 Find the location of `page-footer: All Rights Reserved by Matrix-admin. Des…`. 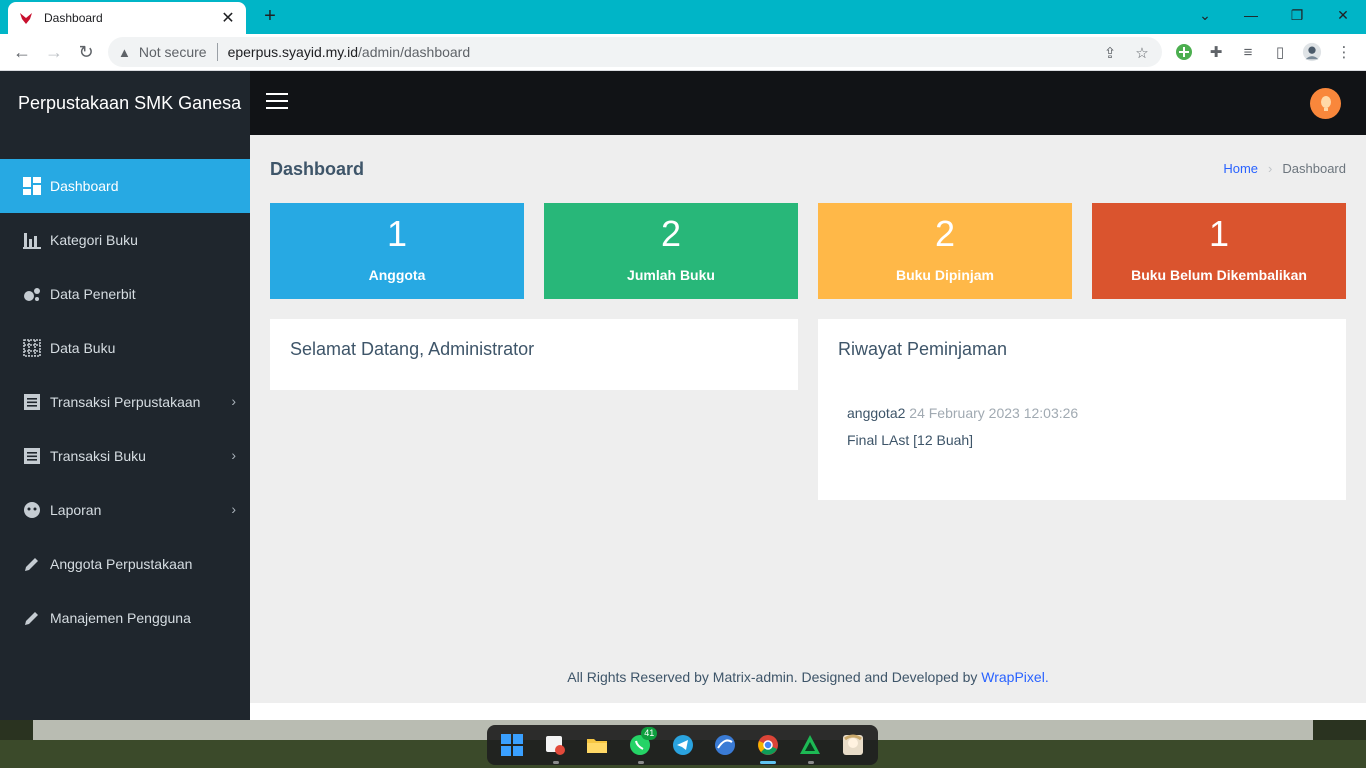

page-footer: All Rights Reserved by Matrix-admin. Des… is located at coordinates (808, 677).